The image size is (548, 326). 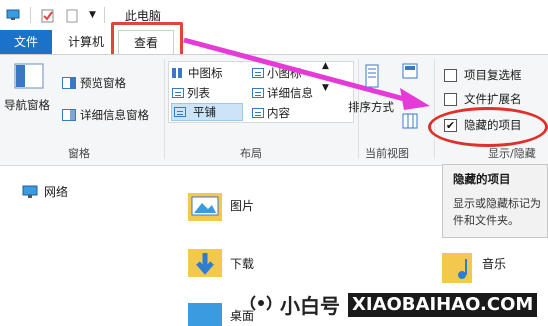 I want to click on tab-file: 文件, so click(x=26, y=42).